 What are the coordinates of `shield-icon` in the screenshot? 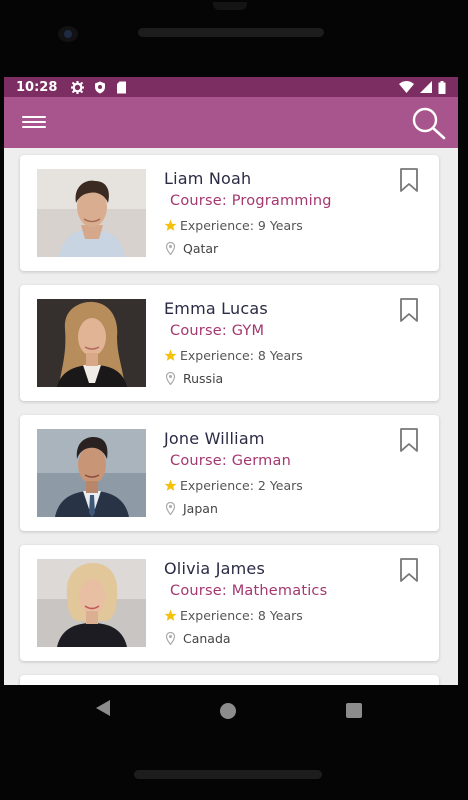 It's located at (100, 87).